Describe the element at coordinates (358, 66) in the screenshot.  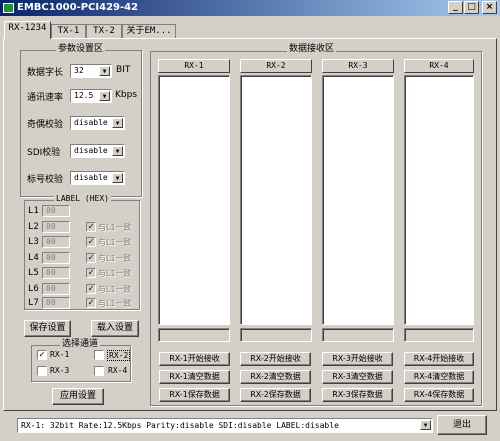
I see `rx3-header: RX-3` at that location.